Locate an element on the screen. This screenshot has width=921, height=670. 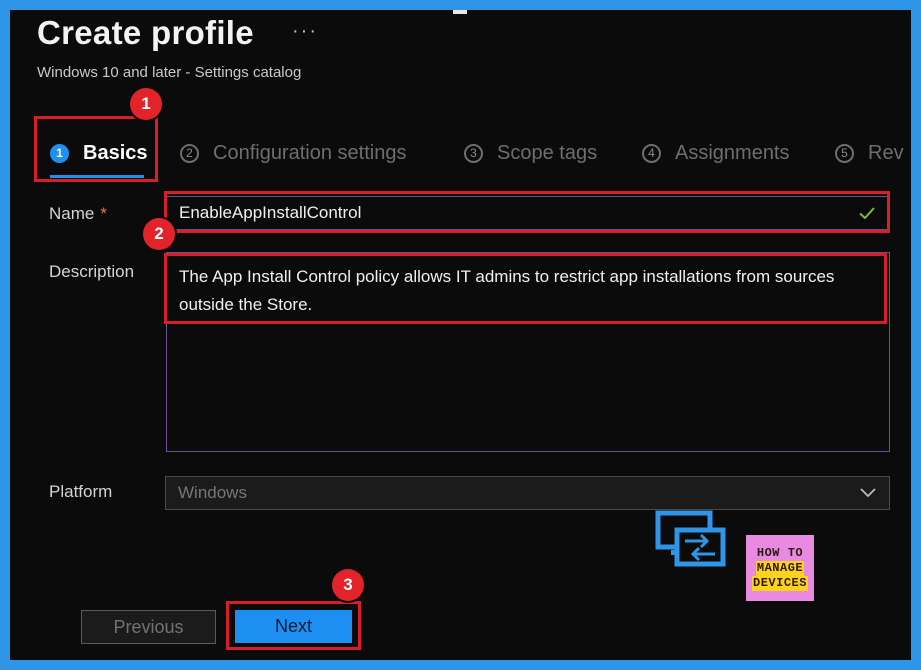
checkmark-icon is located at coordinates (867, 213).